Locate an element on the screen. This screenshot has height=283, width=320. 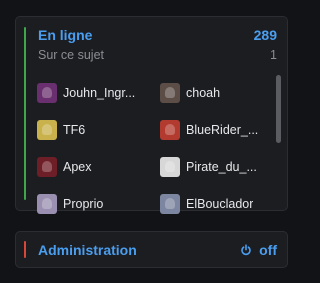
username: ElBouclador is located at coordinates (220, 203).